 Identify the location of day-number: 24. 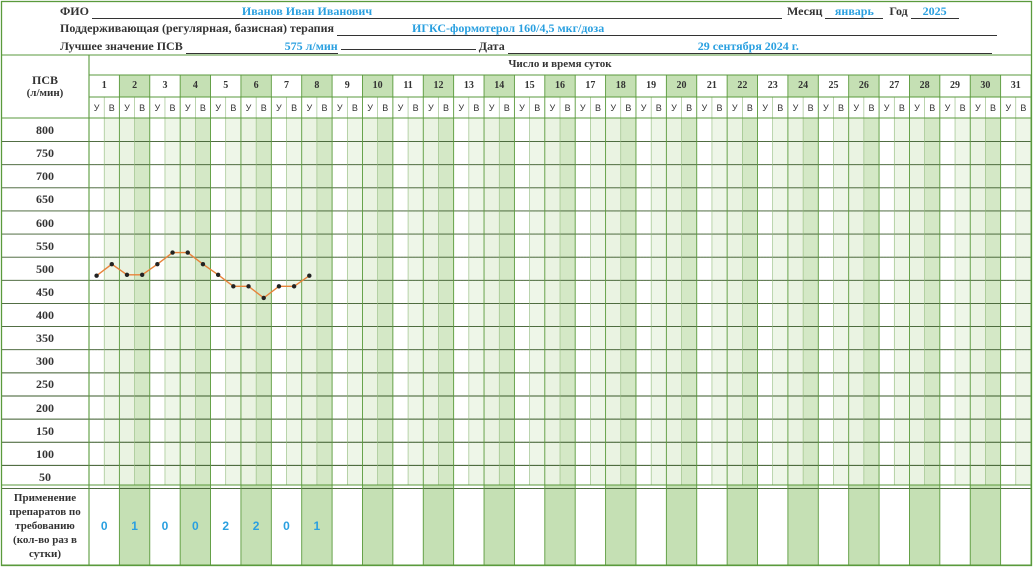
(803, 85).